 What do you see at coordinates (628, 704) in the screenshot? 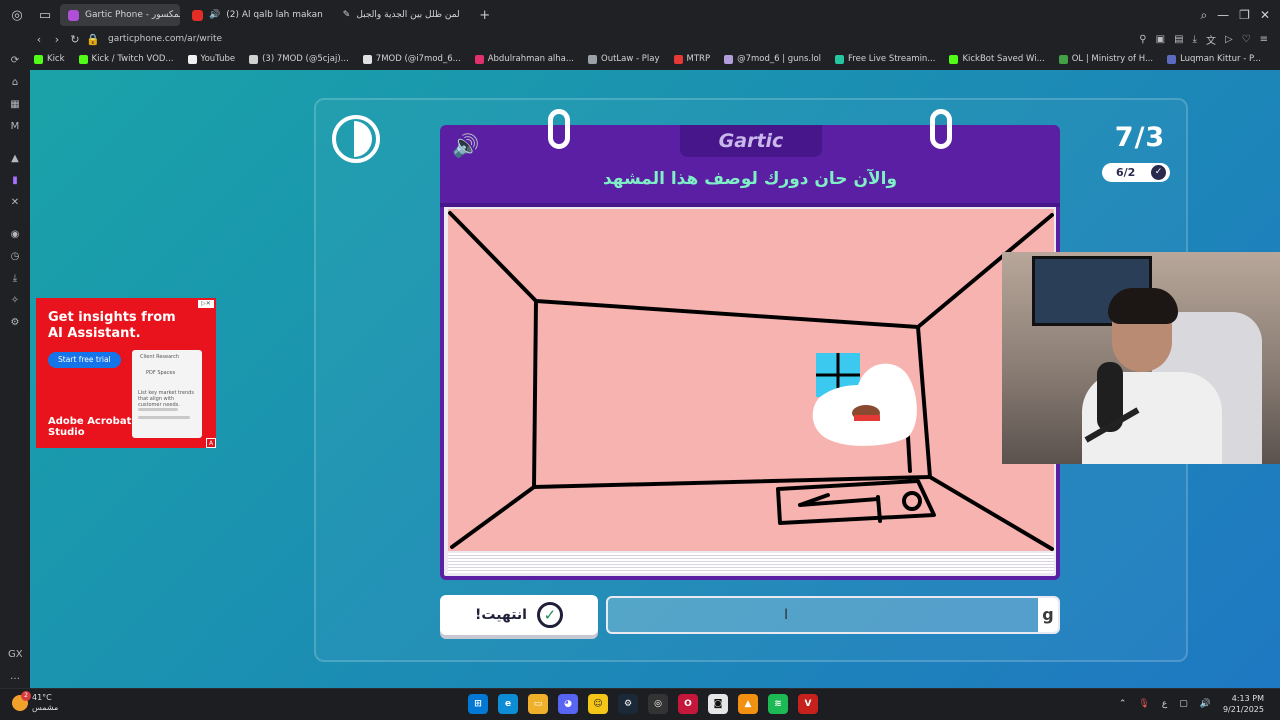
I see `steam-icon: ⚙` at bounding box center [628, 704].